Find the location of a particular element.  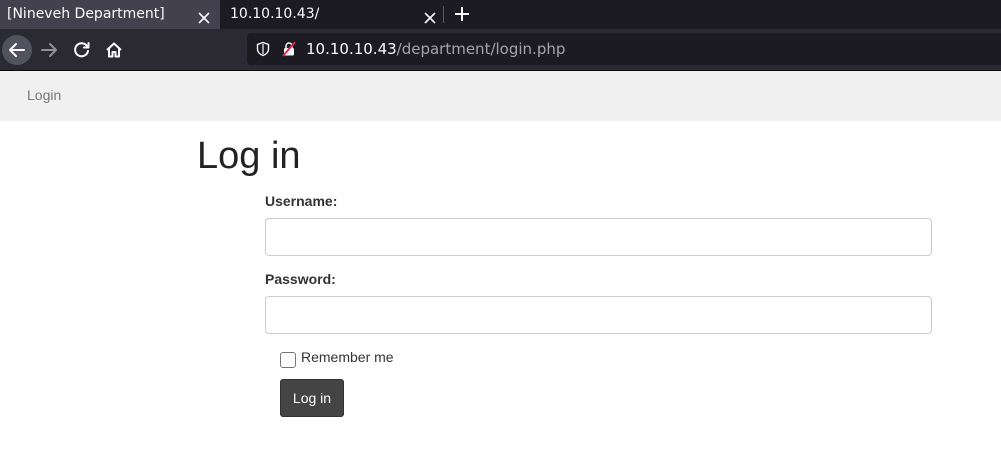

forward-arrow-icon is located at coordinates (49, 50).